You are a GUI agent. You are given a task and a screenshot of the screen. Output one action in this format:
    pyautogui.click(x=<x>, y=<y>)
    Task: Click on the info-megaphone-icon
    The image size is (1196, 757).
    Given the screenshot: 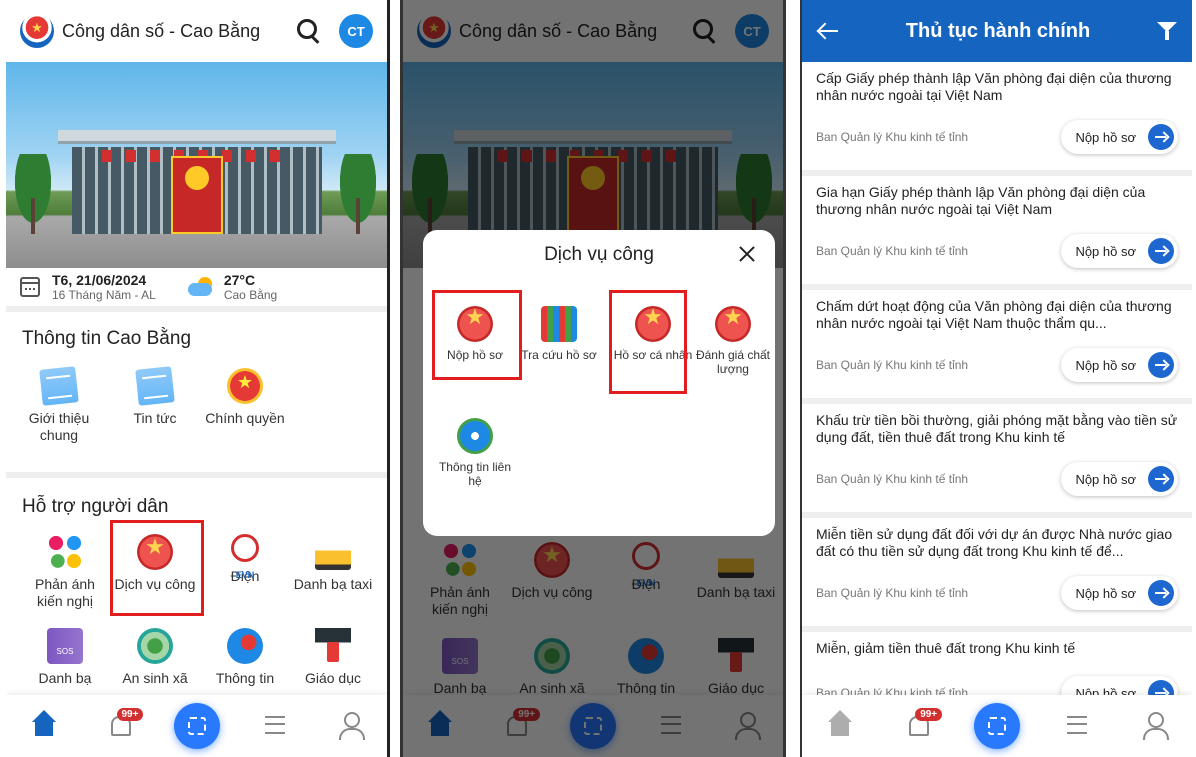 What is the action you would take?
    pyautogui.click(x=245, y=646)
    